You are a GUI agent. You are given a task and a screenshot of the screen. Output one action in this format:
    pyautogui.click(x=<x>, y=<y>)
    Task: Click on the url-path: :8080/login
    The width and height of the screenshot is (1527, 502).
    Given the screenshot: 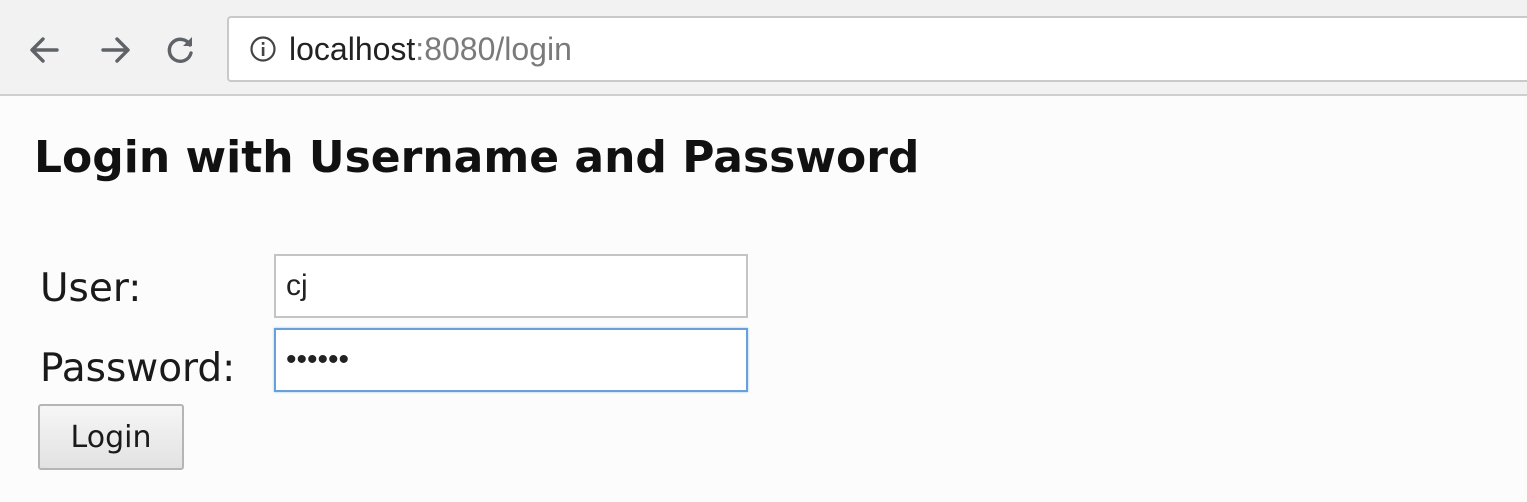 What is the action you would take?
    pyautogui.click(x=493, y=48)
    